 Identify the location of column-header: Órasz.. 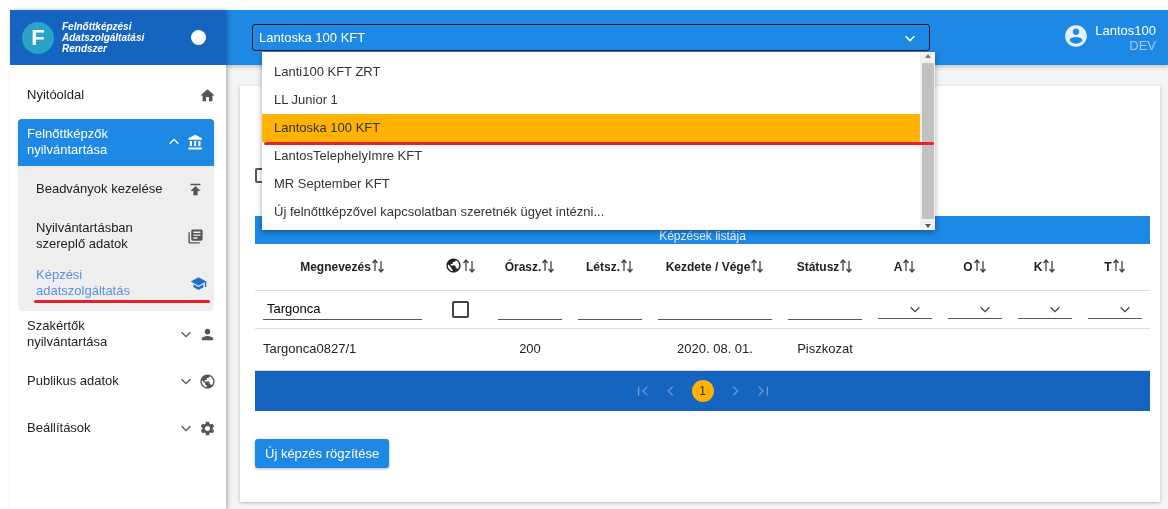
(523, 266).